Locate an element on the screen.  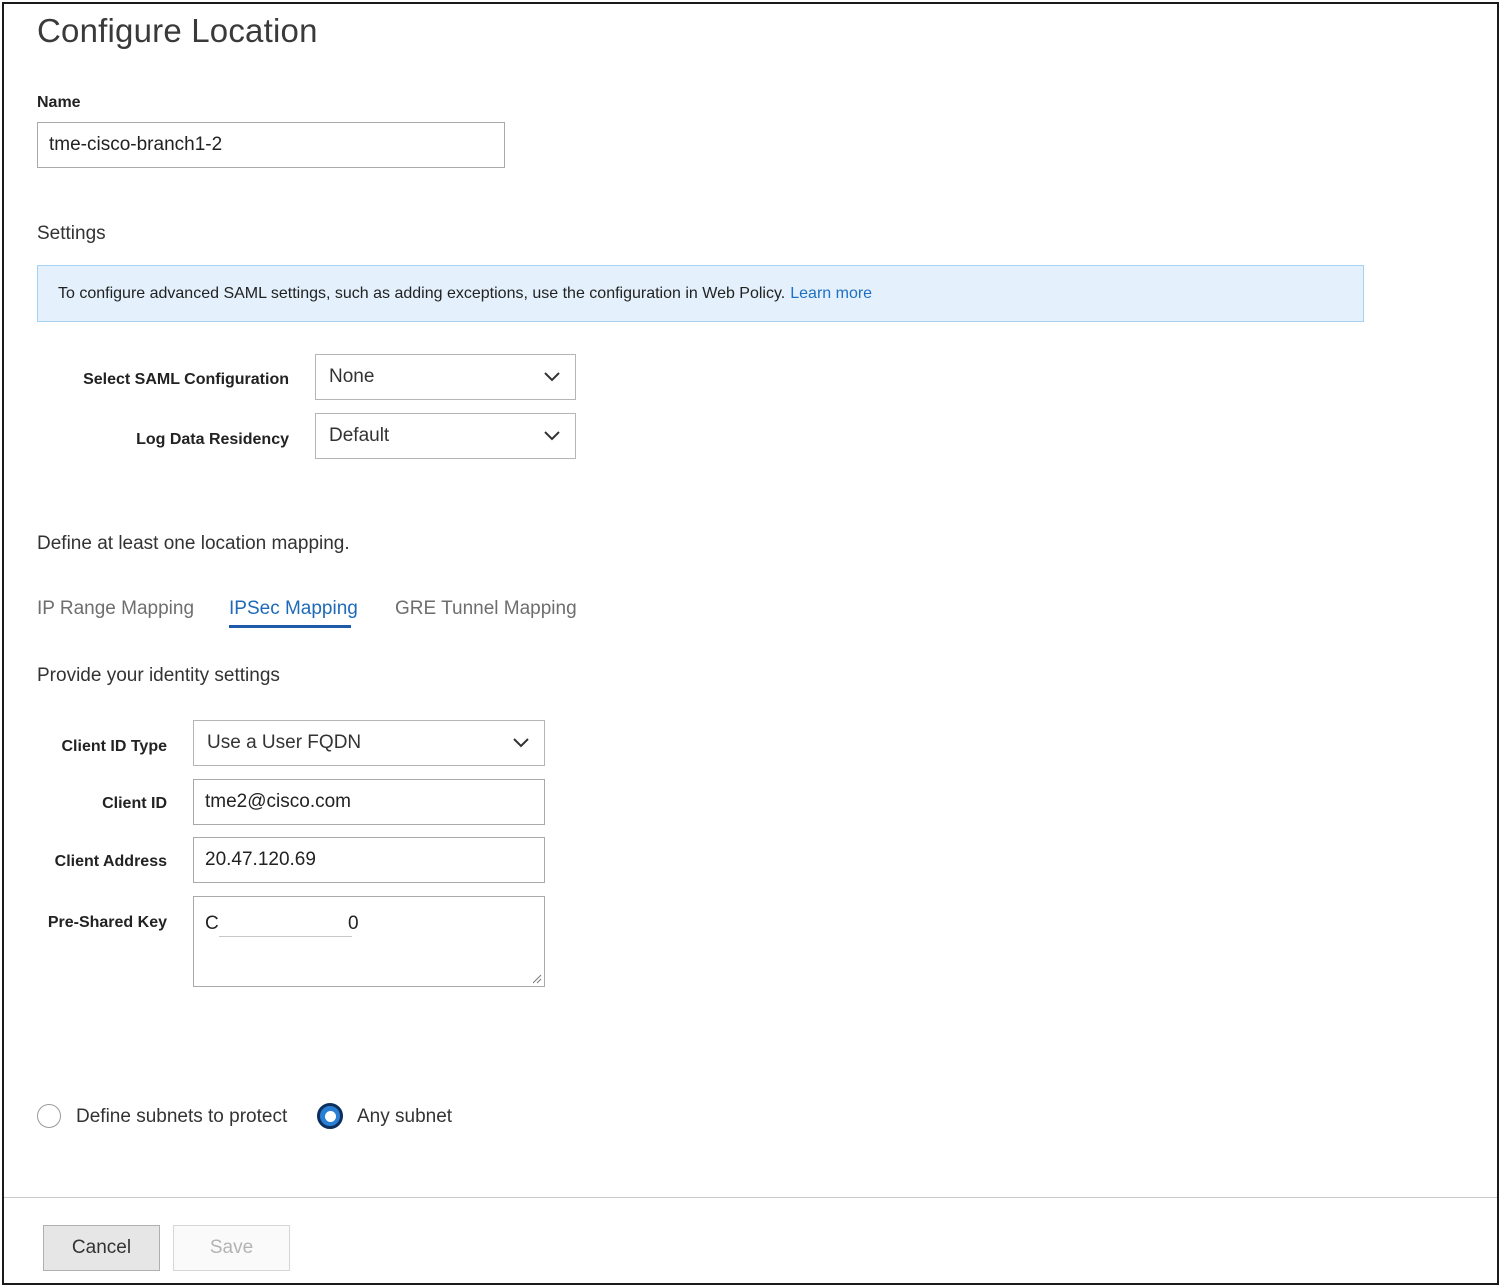
learn-more-link: Learn more is located at coordinates (831, 294).